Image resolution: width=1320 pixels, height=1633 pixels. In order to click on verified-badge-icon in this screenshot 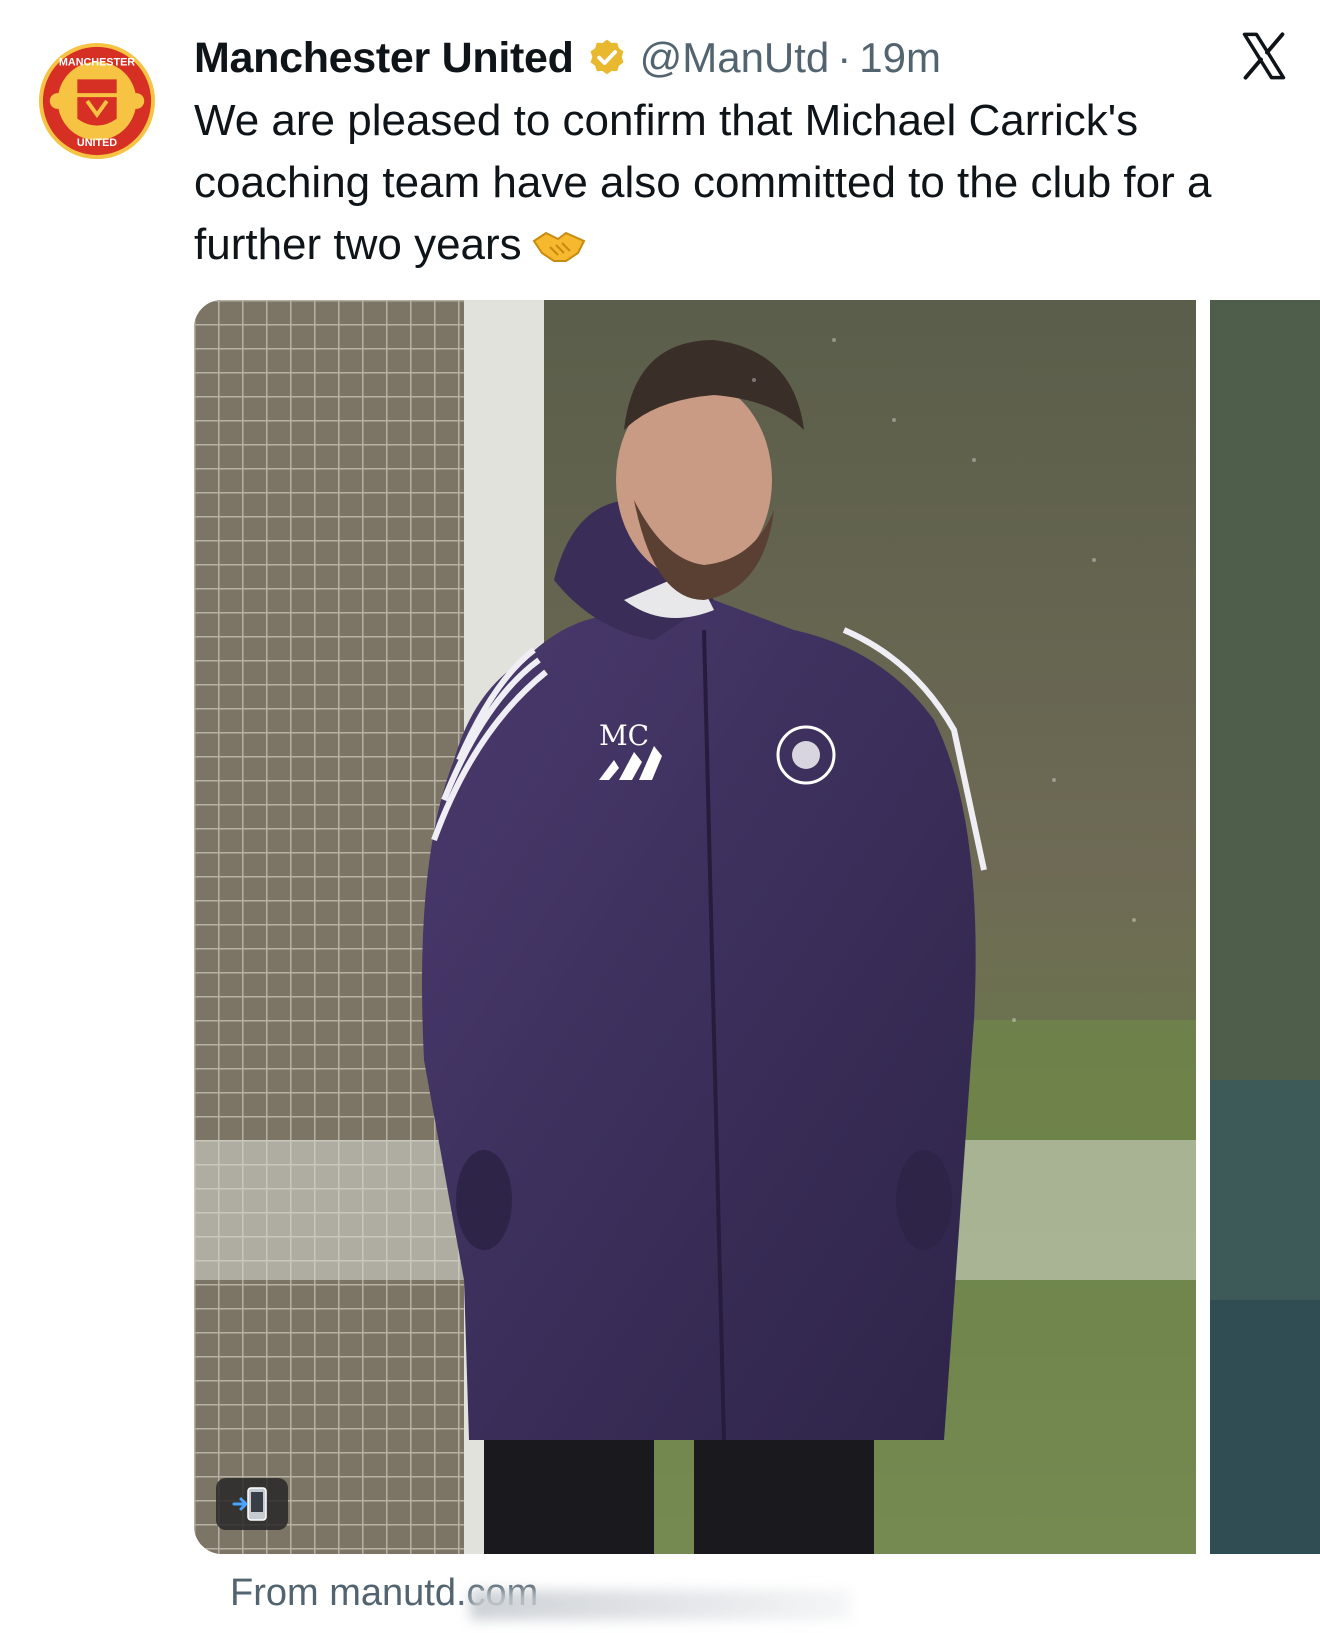, I will do `click(607, 58)`.